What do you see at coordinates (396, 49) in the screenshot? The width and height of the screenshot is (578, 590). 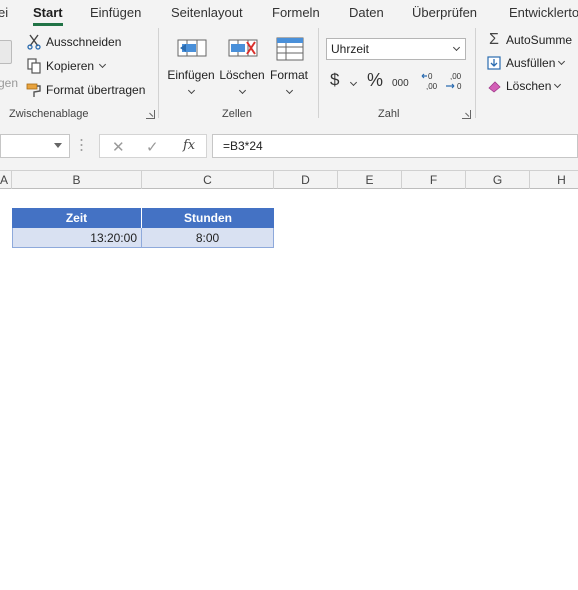 I see `number-format-select: Uhrzeit` at bounding box center [396, 49].